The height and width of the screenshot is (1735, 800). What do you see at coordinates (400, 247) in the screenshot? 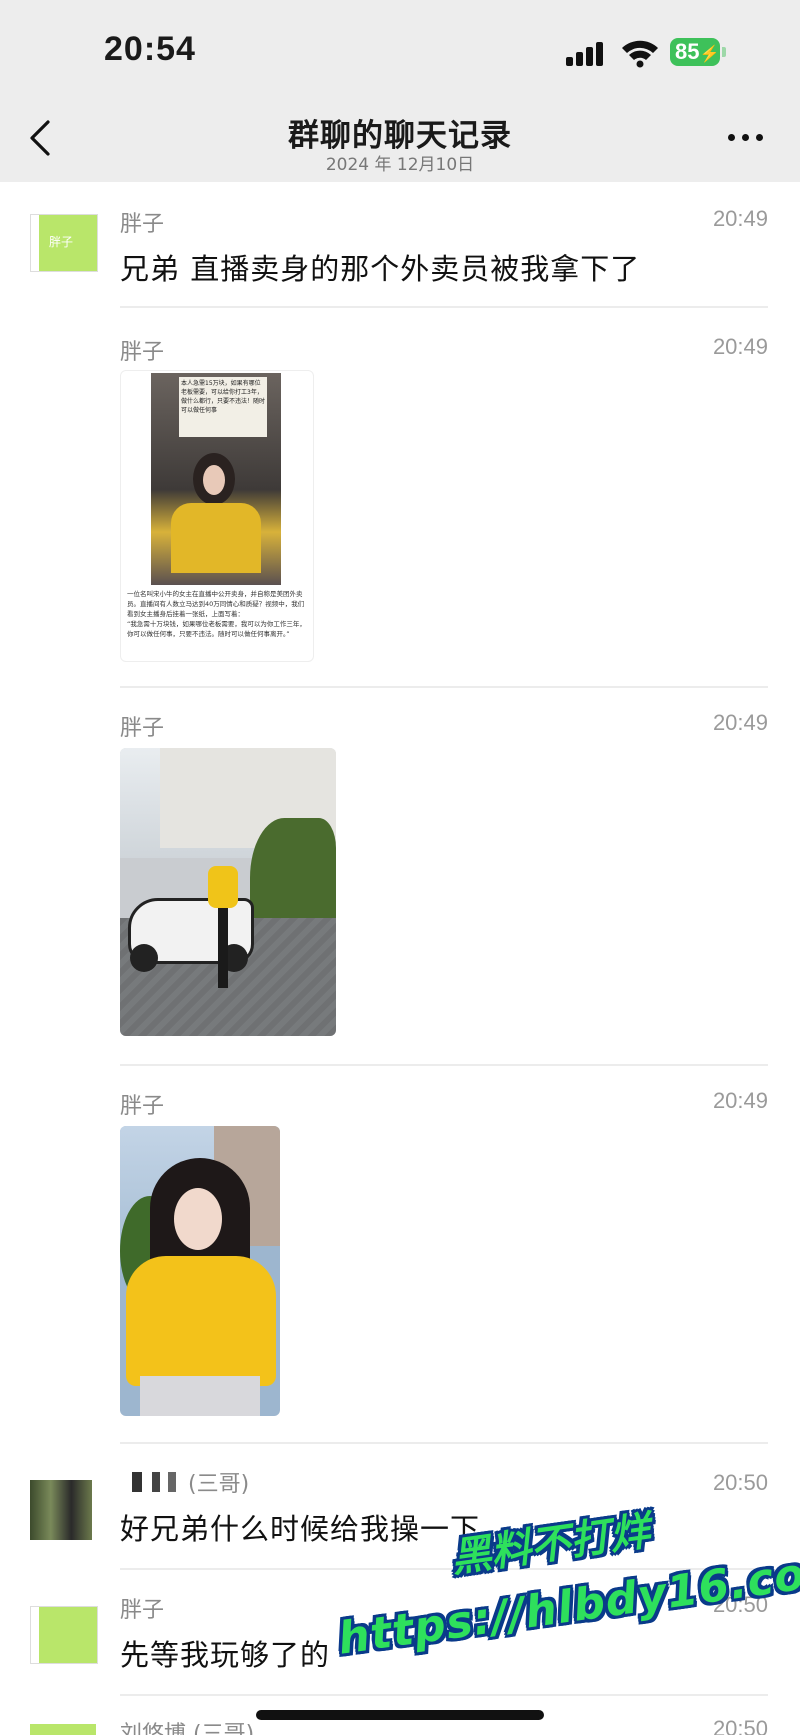
I see `chat-message: 胖子 胖子 20:49 兄弟 直播卖身的那个外卖员被我拿下了` at bounding box center [400, 247].